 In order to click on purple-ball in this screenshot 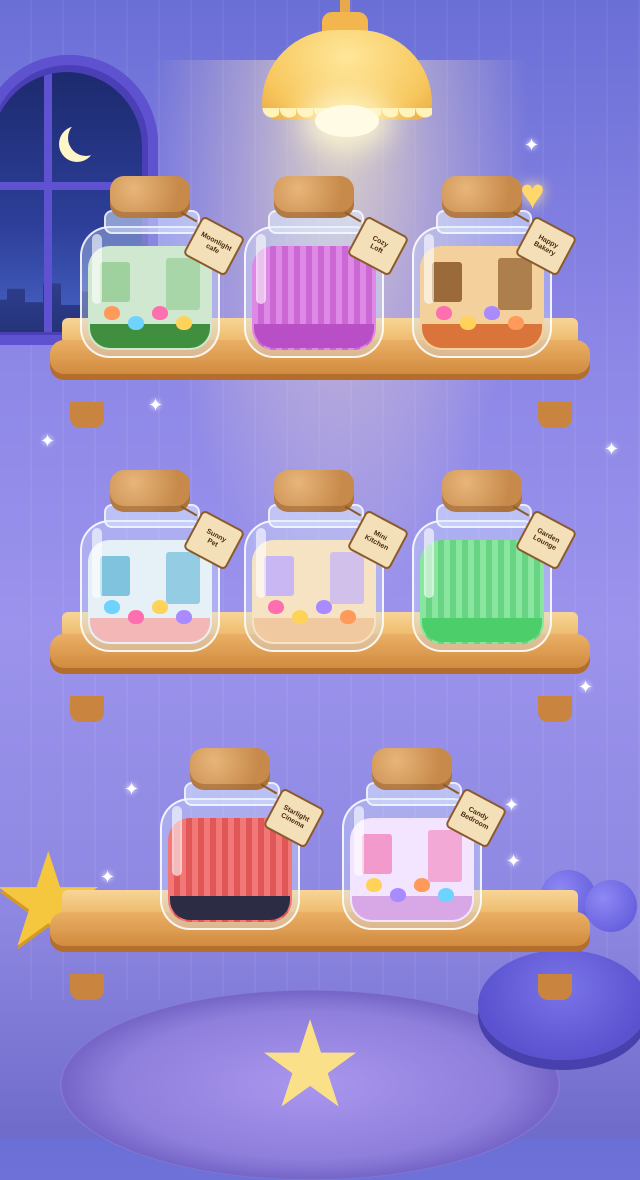, I will do `click(611, 906)`.